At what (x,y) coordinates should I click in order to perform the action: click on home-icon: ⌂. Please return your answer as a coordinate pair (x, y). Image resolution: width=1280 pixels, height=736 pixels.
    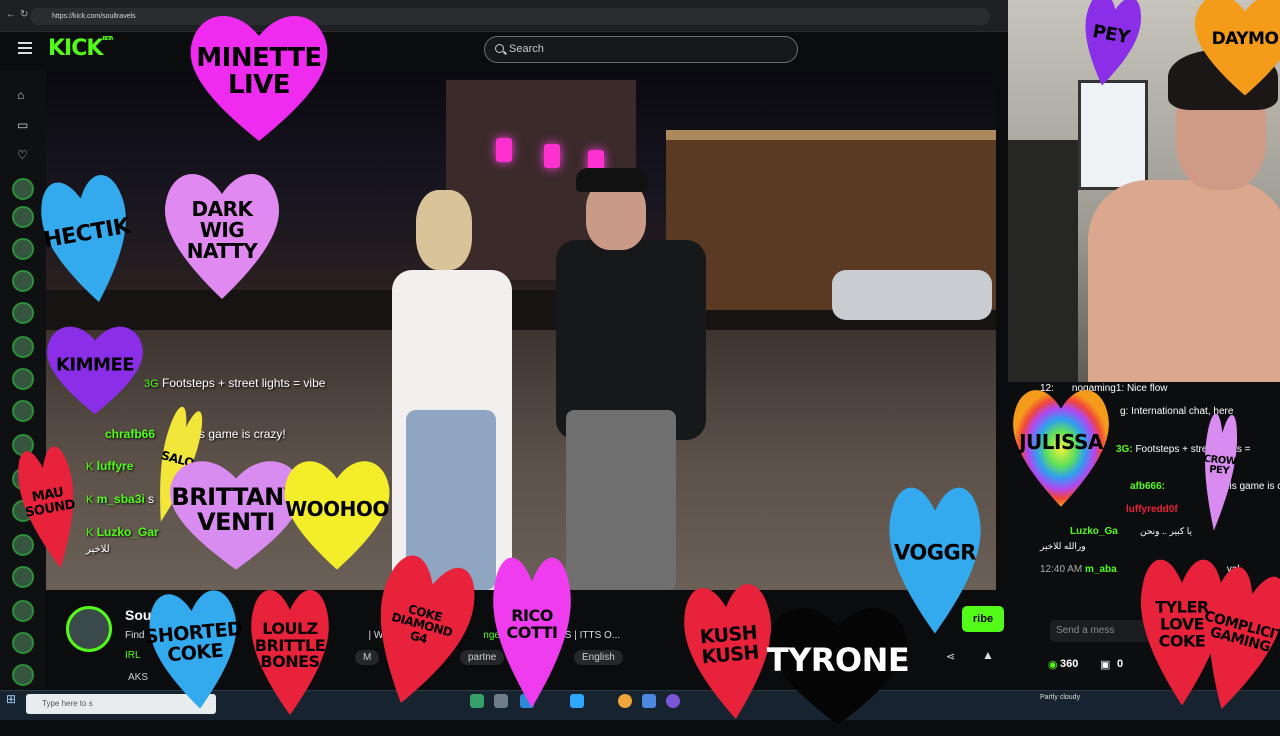
    Looking at the image, I should click on (20, 95).